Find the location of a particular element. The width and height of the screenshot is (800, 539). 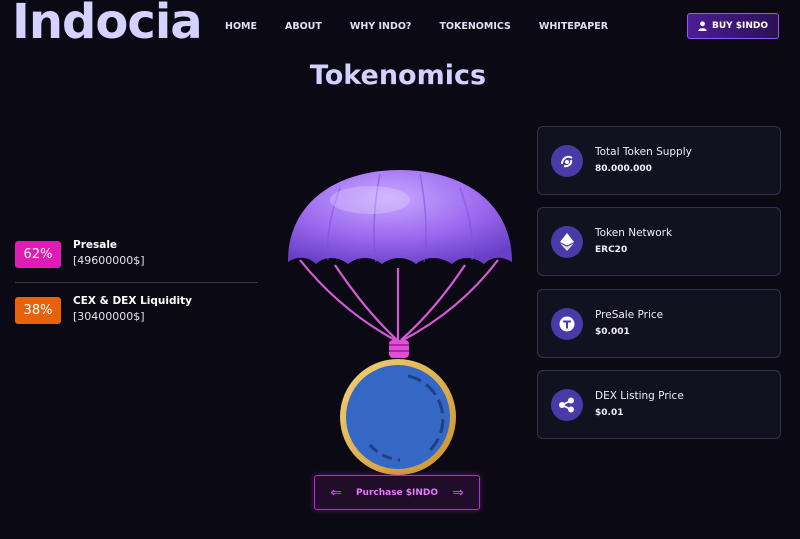

page-title: Tokenomics is located at coordinates (398, 75).